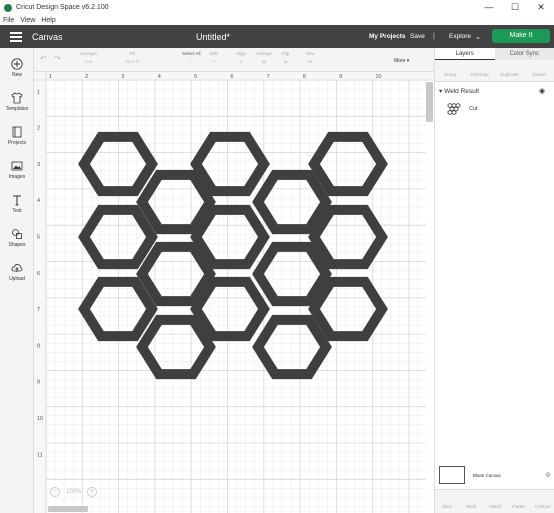 This screenshot has width=554, height=513. Describe the element at coordinates (480, 70) in the screenshot. I see `ungroup-button: UnGroup` at that location.